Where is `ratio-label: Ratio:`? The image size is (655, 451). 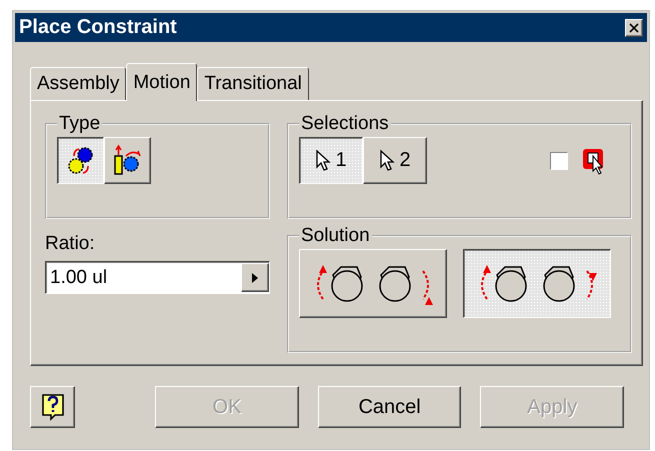 ratio-label: Ratio: is located at coordinates (70, 244).